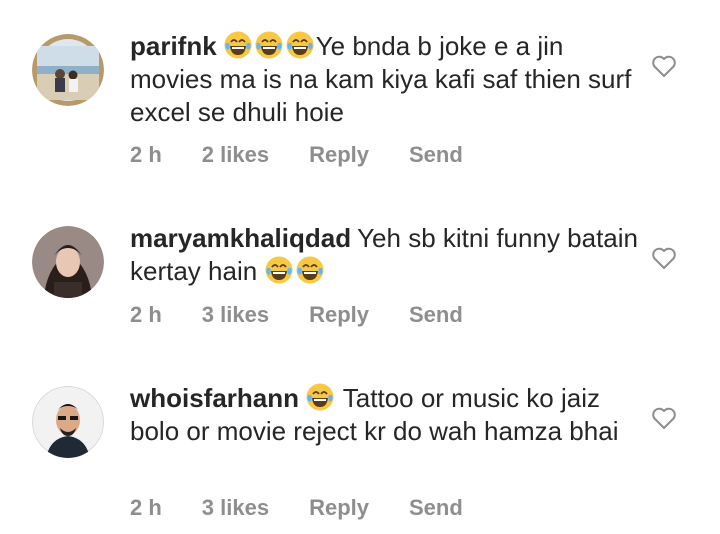 This screenshot has height=534, width=720. Describe the element at coordinates (214, 398) in the screenshot. I see `comment-username: whoisfarhann` at that location.